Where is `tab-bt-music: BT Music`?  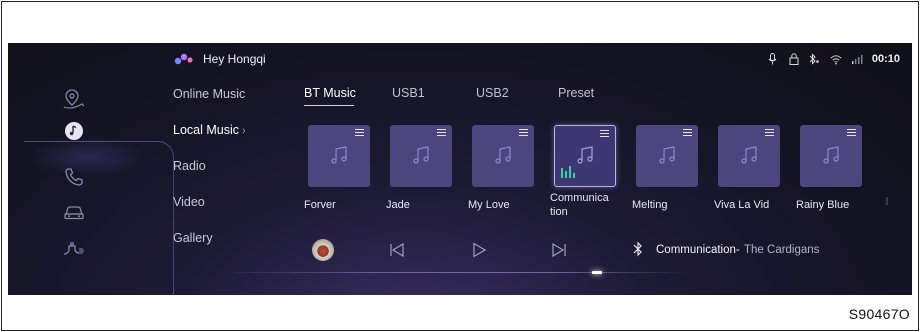 tab-bt-music: BT Music is located at coordinates (330, 96).